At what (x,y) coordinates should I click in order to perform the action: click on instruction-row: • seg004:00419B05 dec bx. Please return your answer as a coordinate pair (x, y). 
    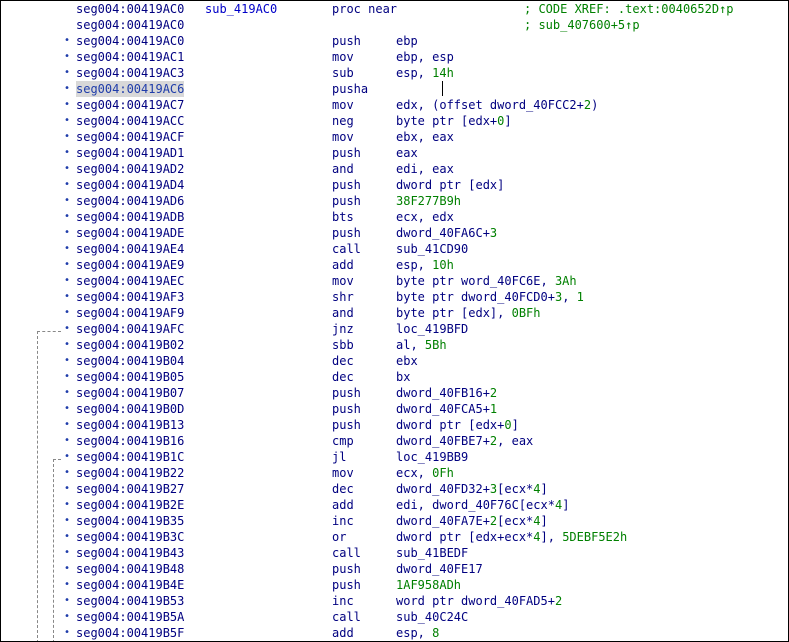
    Looking at the image, I should click on (394, 377).